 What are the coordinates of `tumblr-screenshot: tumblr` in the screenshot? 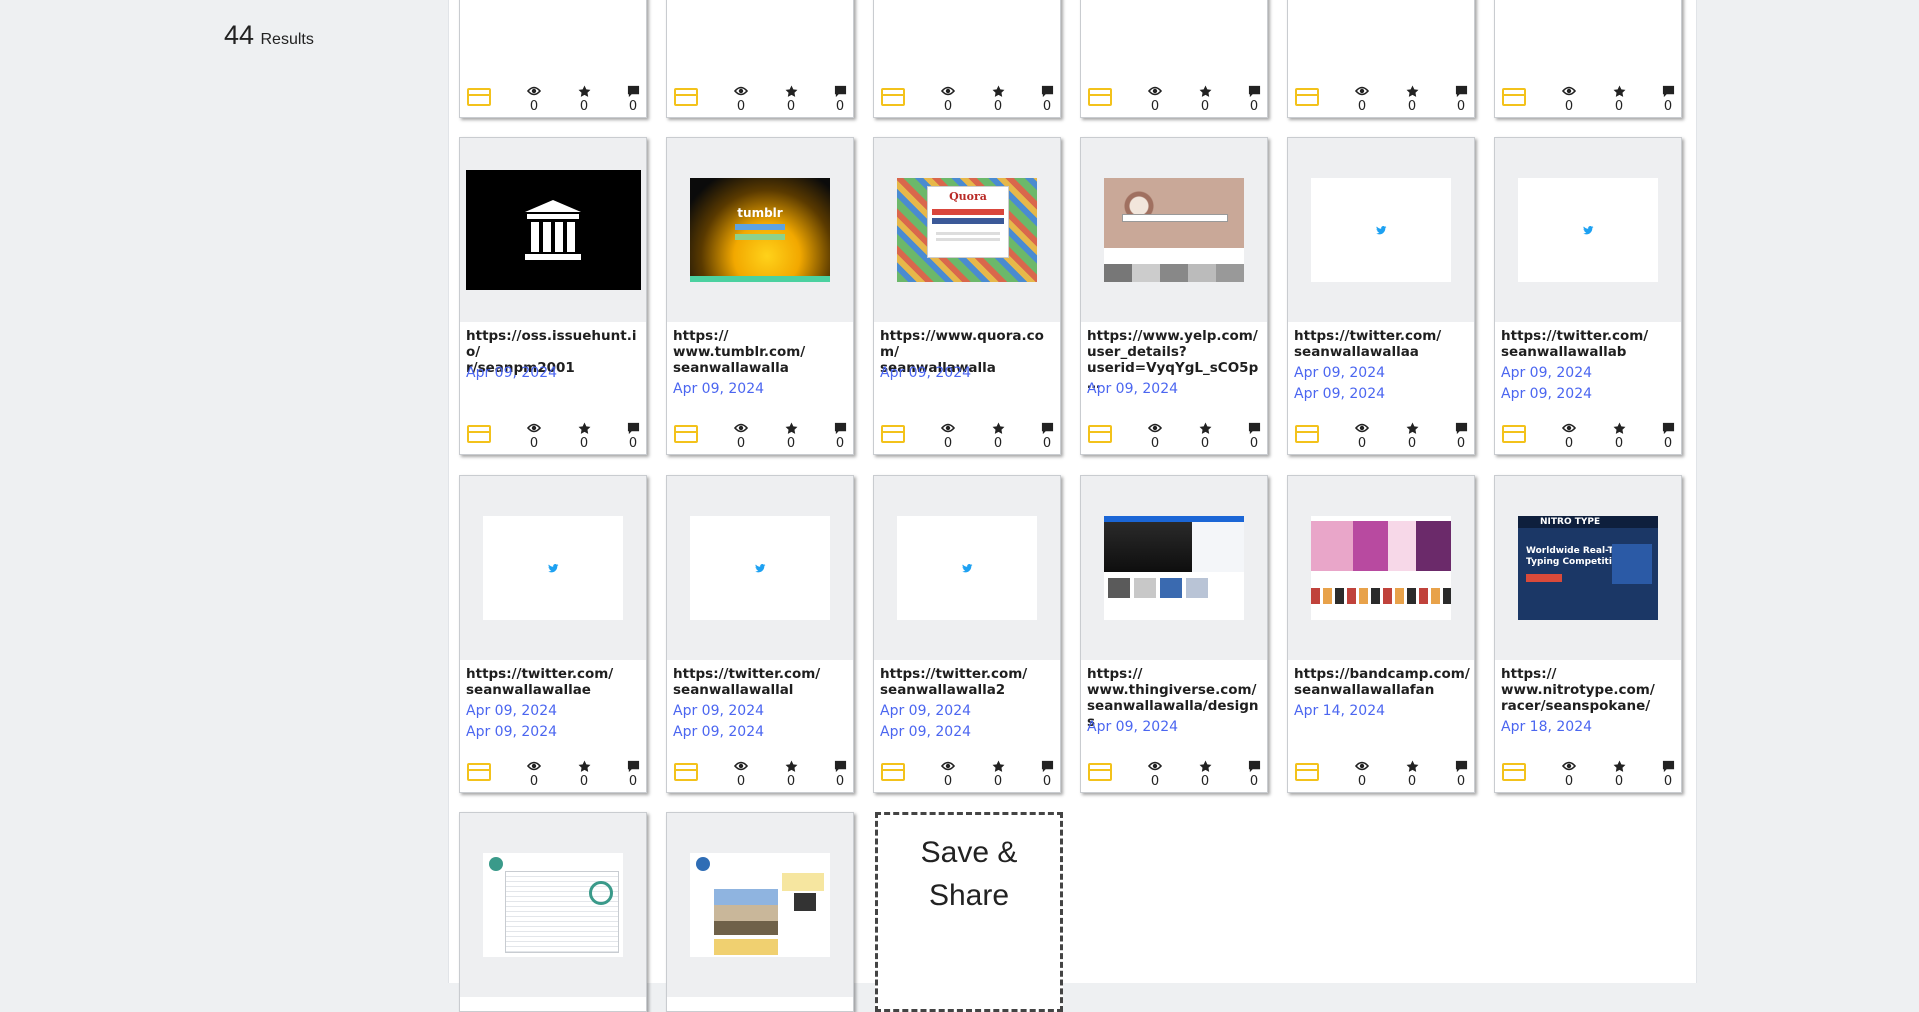 It's located at (760, 230).